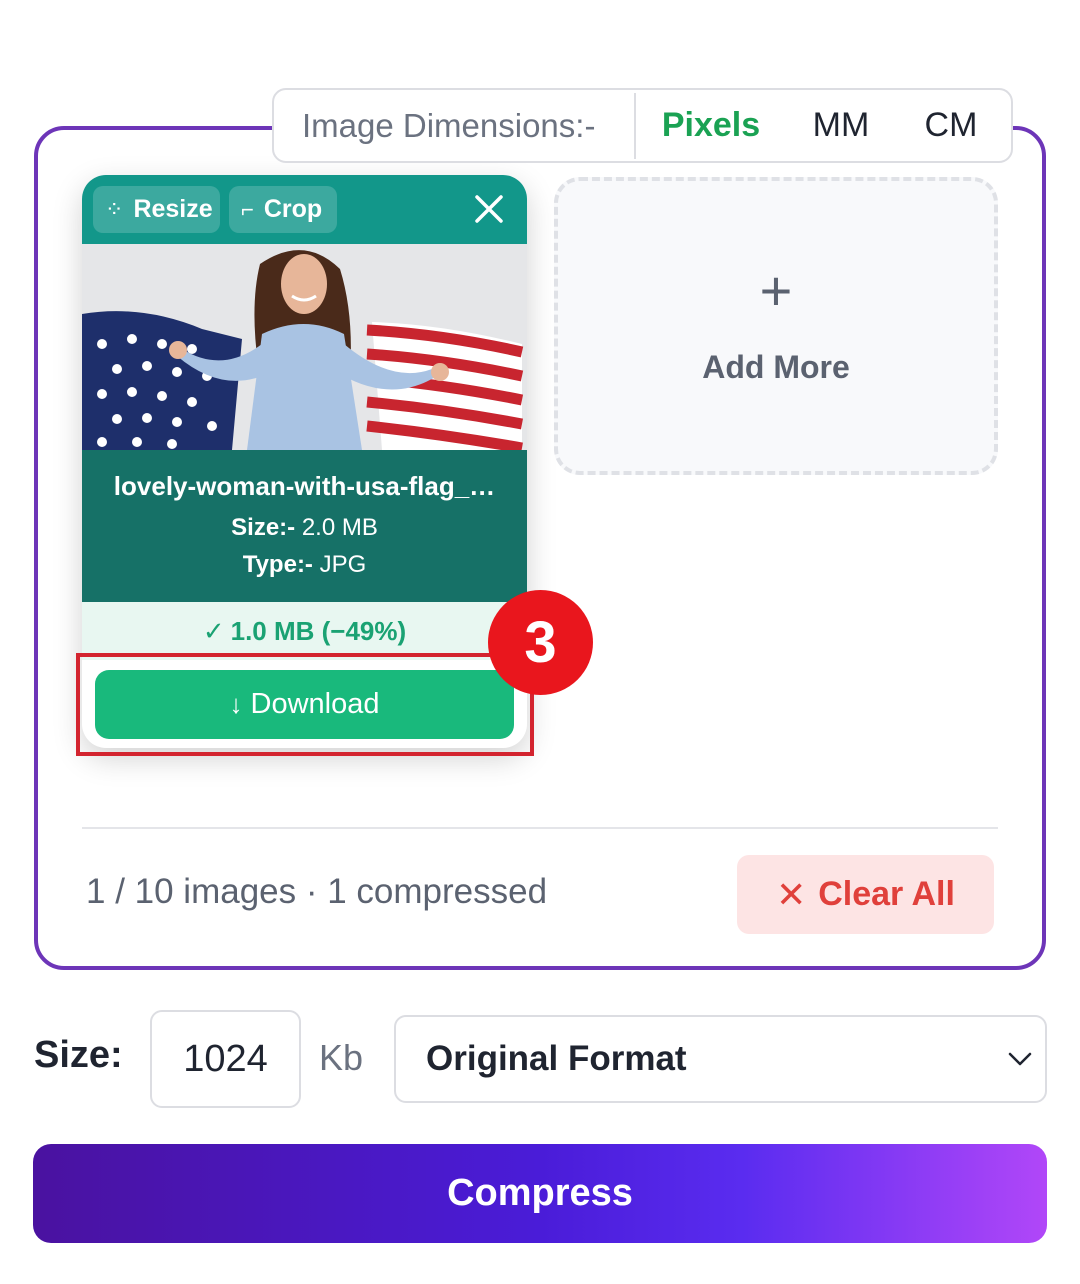 Image resolution: width=1080 pixels, height=1284 pixels. What do you see at coordinates (343, 564) in the screenshot?
I see `type-value: JPG` at bounding box center [343, 564].